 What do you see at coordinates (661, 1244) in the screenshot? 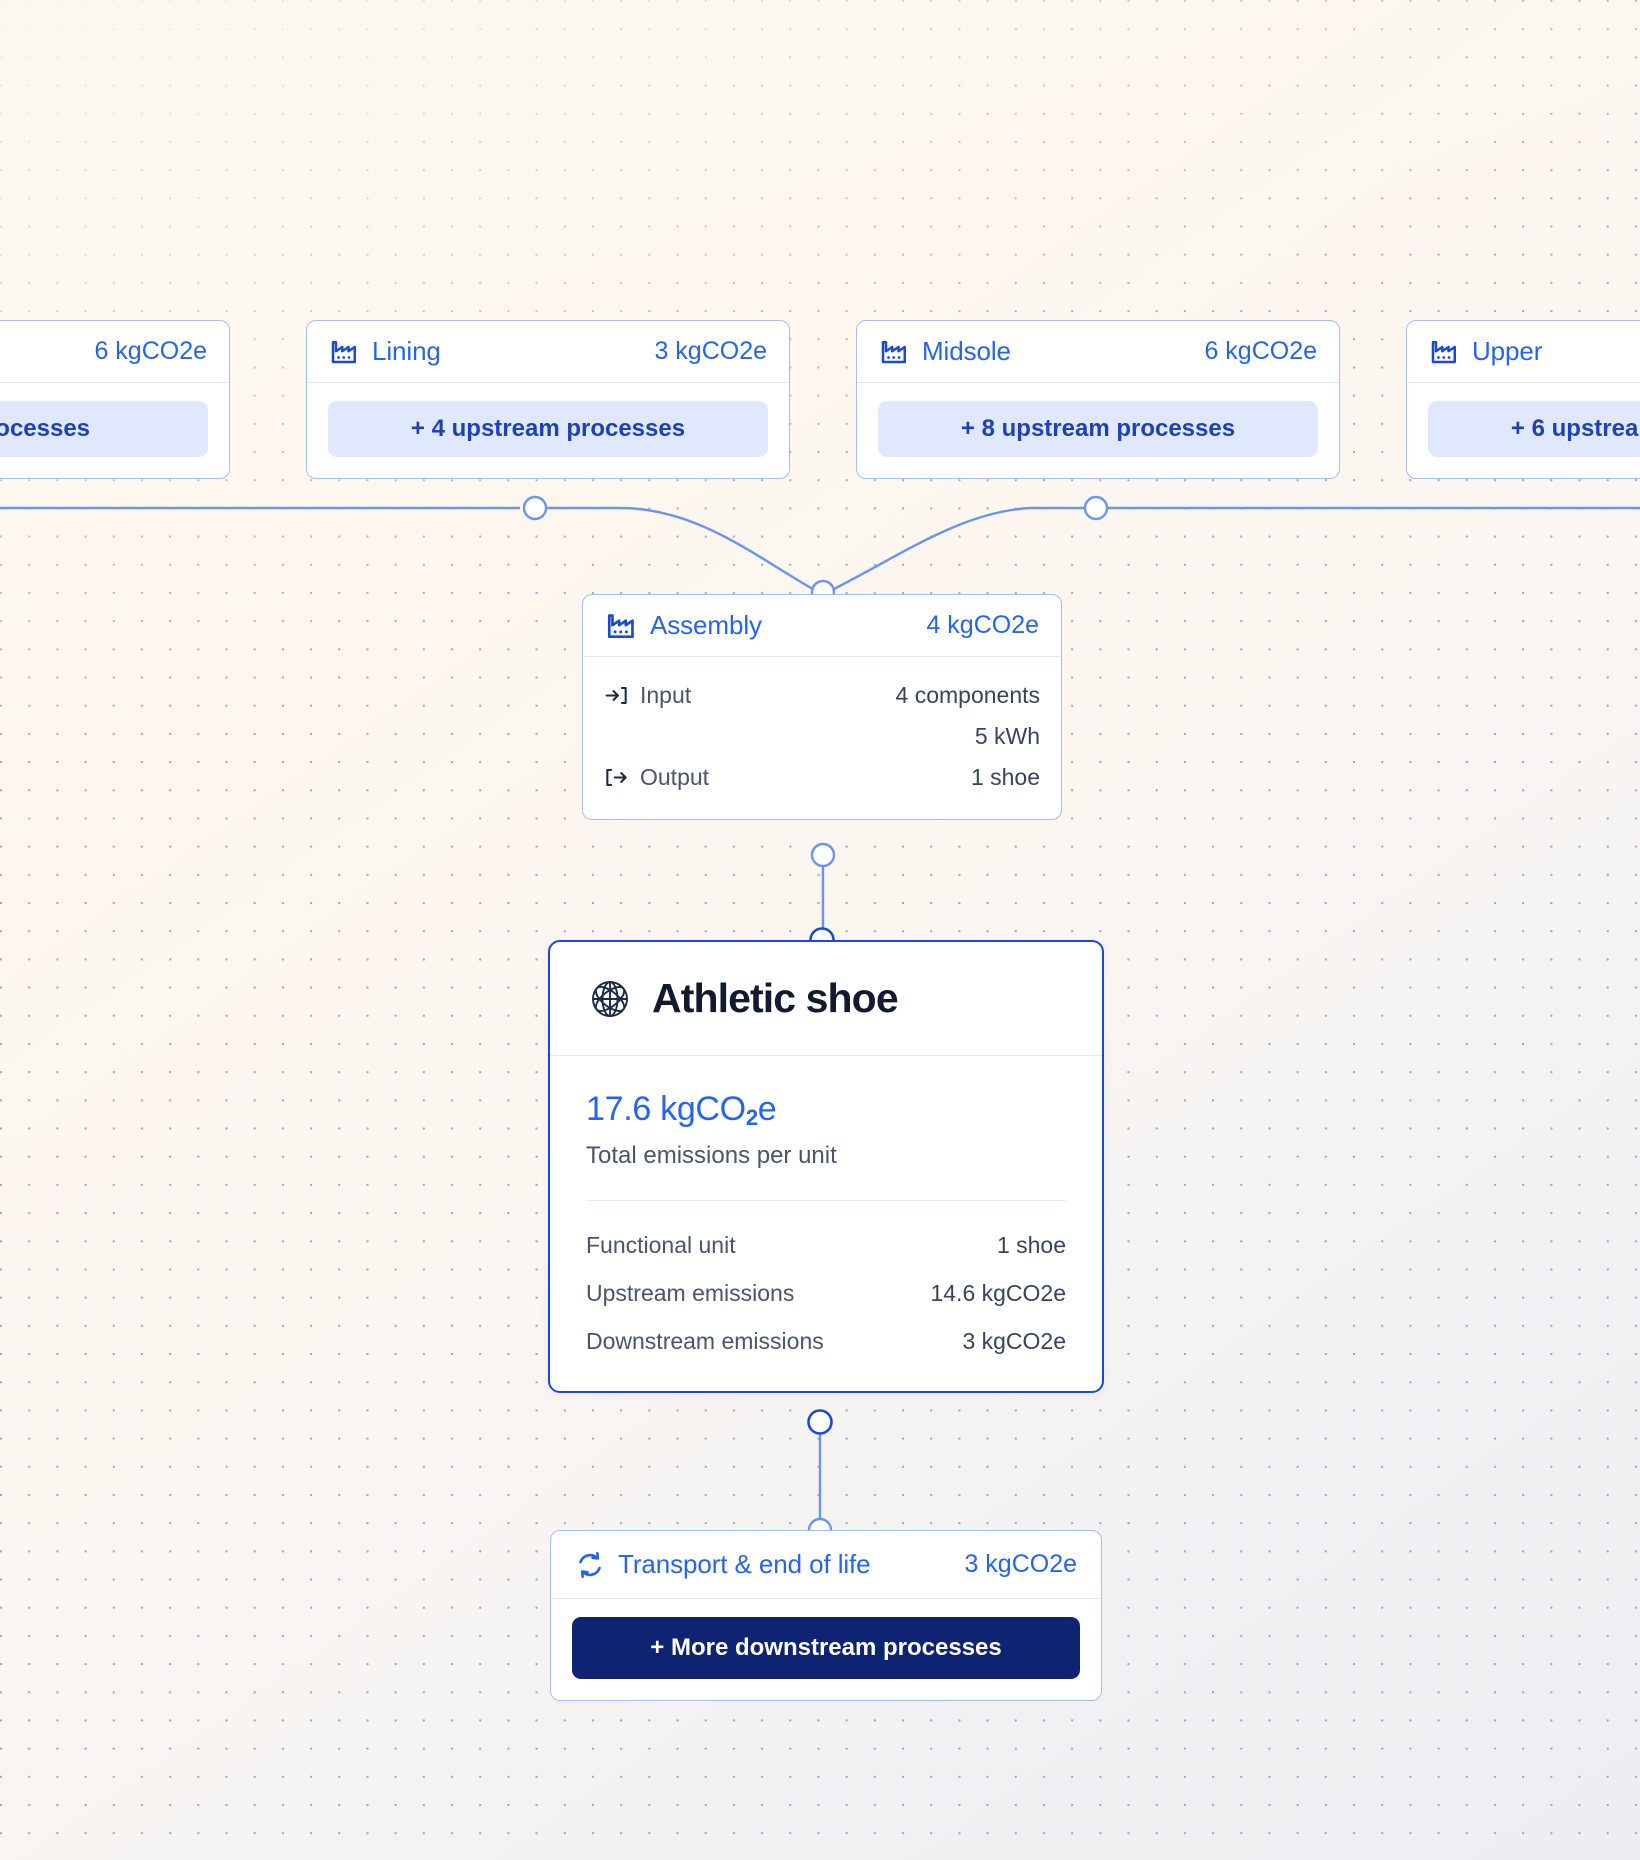
I see `product-metric-label: Functional unit` at bounding box center [661, 1244].